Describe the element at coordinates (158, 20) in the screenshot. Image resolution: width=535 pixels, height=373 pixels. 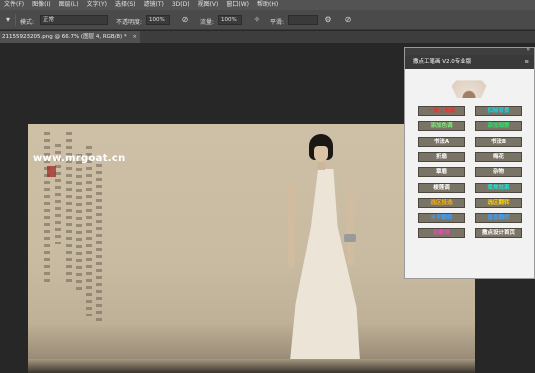
I see `opacity-input: 100%` at that location.